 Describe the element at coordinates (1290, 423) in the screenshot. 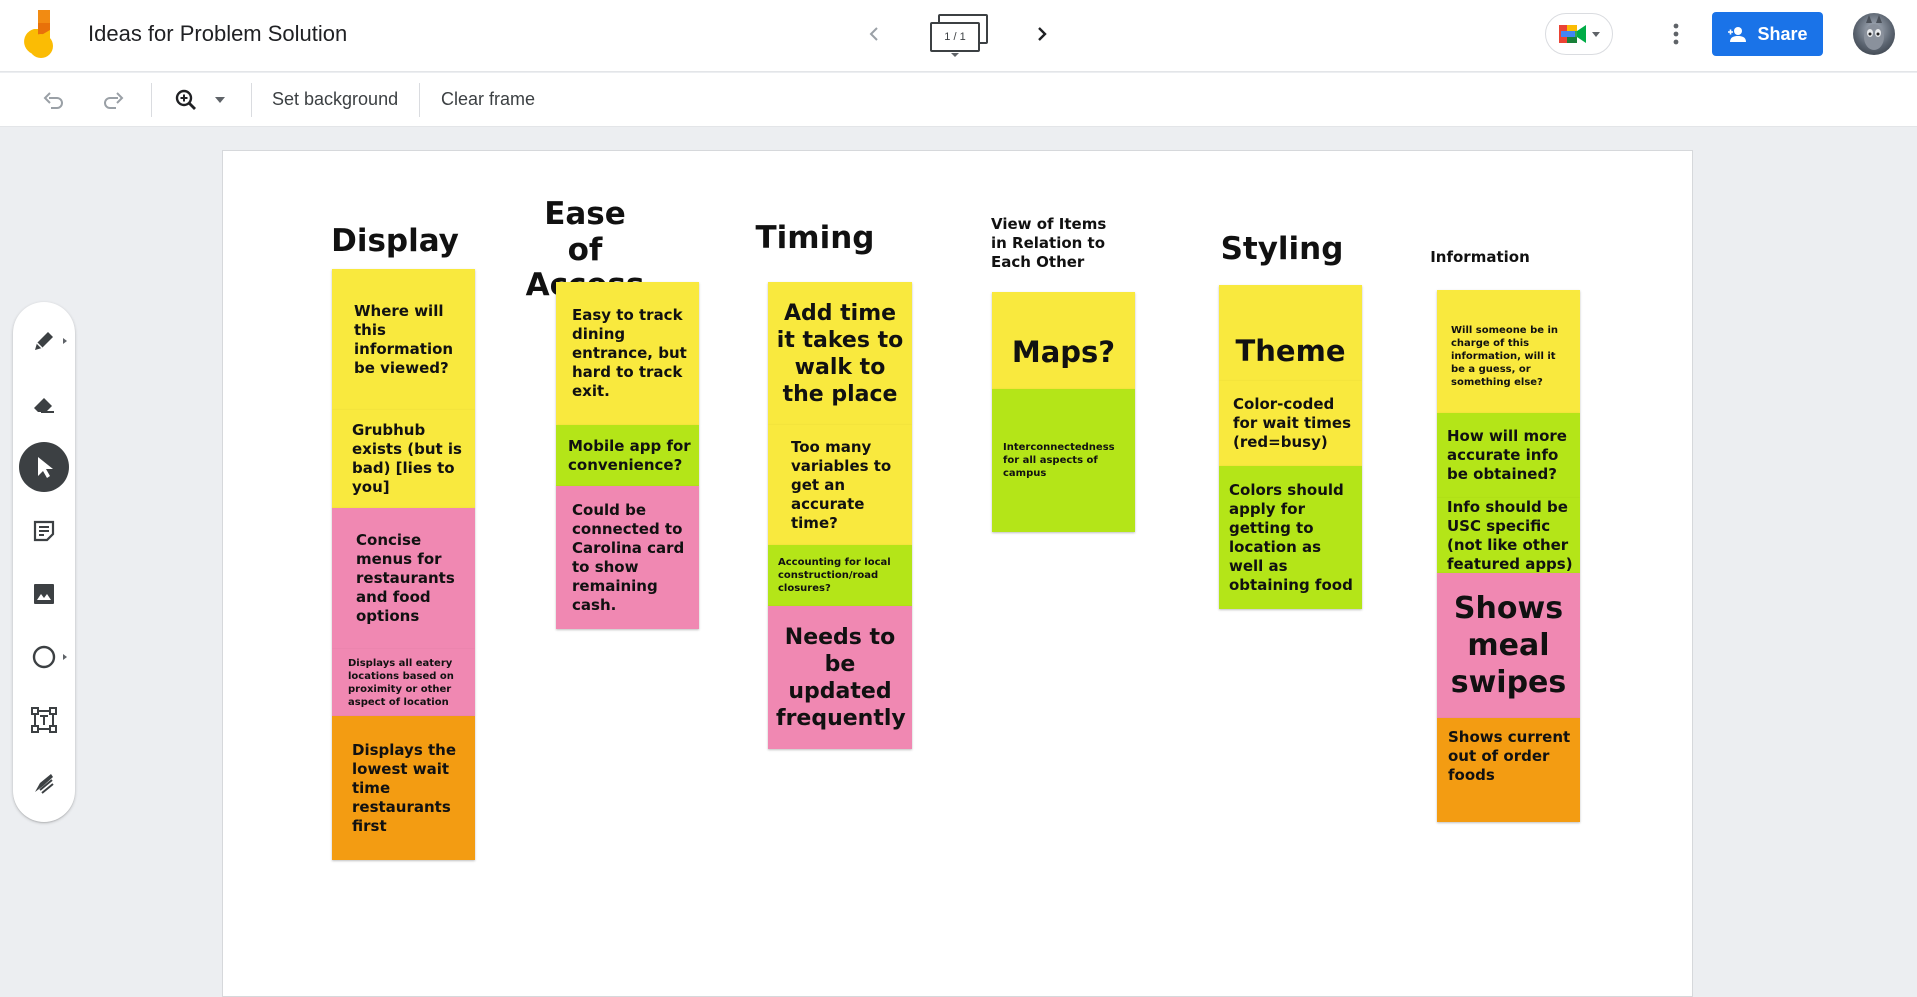

I see `sticky-note: Color-coded for wait times (red=busy)` at that location.